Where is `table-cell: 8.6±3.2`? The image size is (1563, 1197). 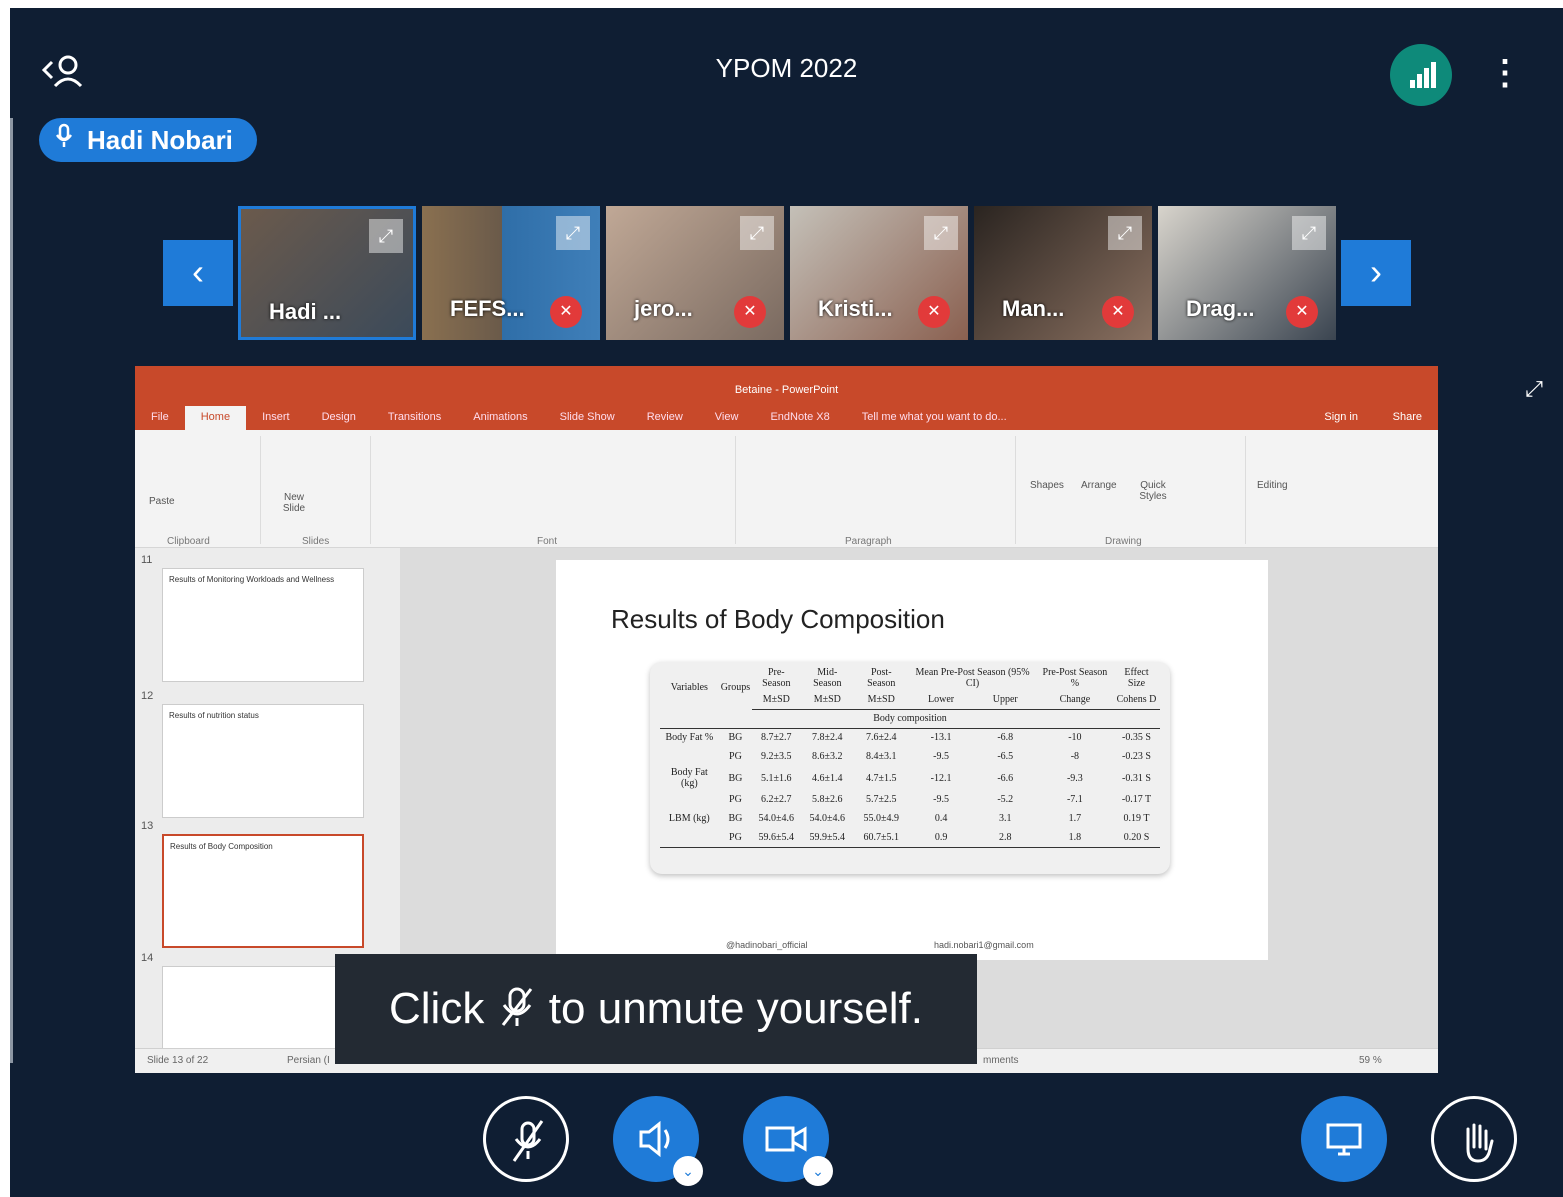 table-cell: 8.6±3.2 is located at coordinates (827, 756).